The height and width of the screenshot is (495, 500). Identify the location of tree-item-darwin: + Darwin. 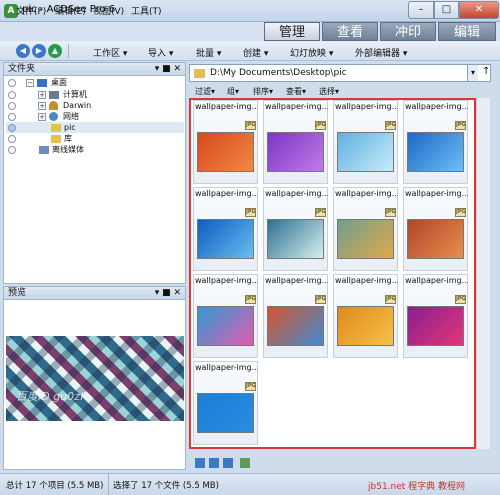
(95, 105).